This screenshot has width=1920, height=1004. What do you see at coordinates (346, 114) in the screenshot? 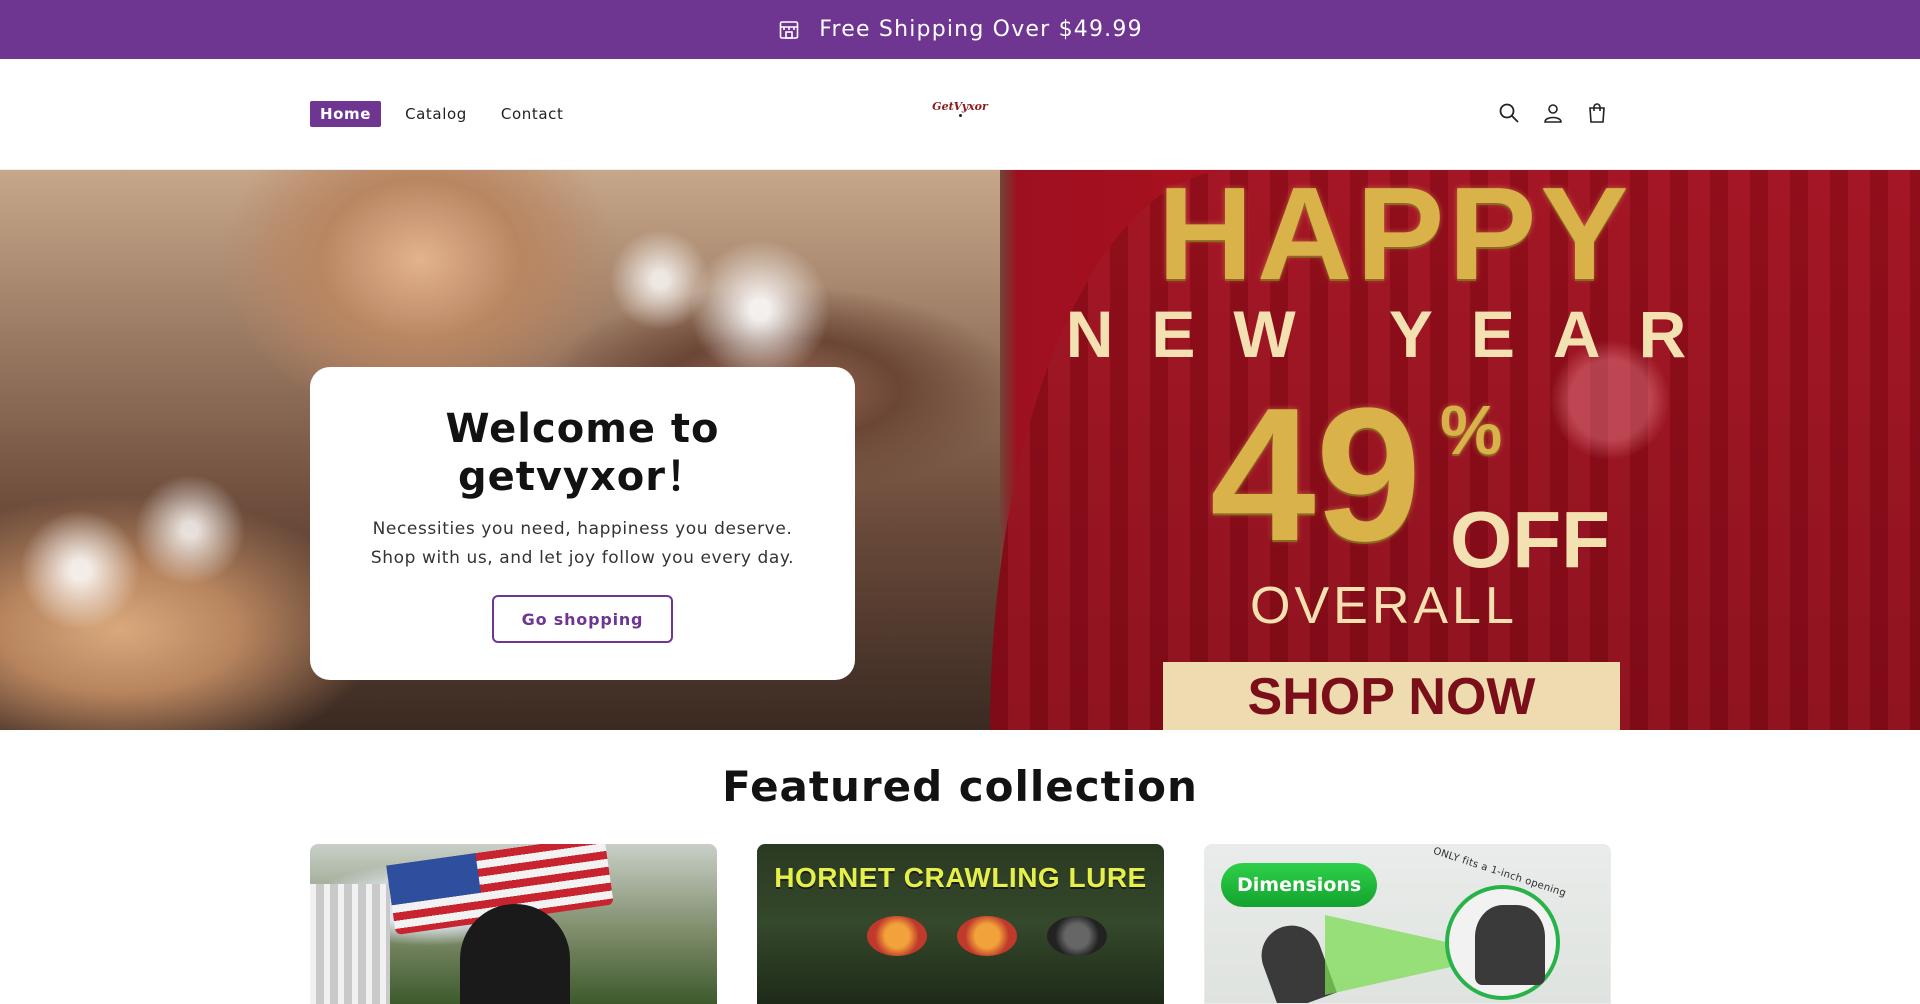
I see `nav-home-link: Home` at bounding box center [346, 114].